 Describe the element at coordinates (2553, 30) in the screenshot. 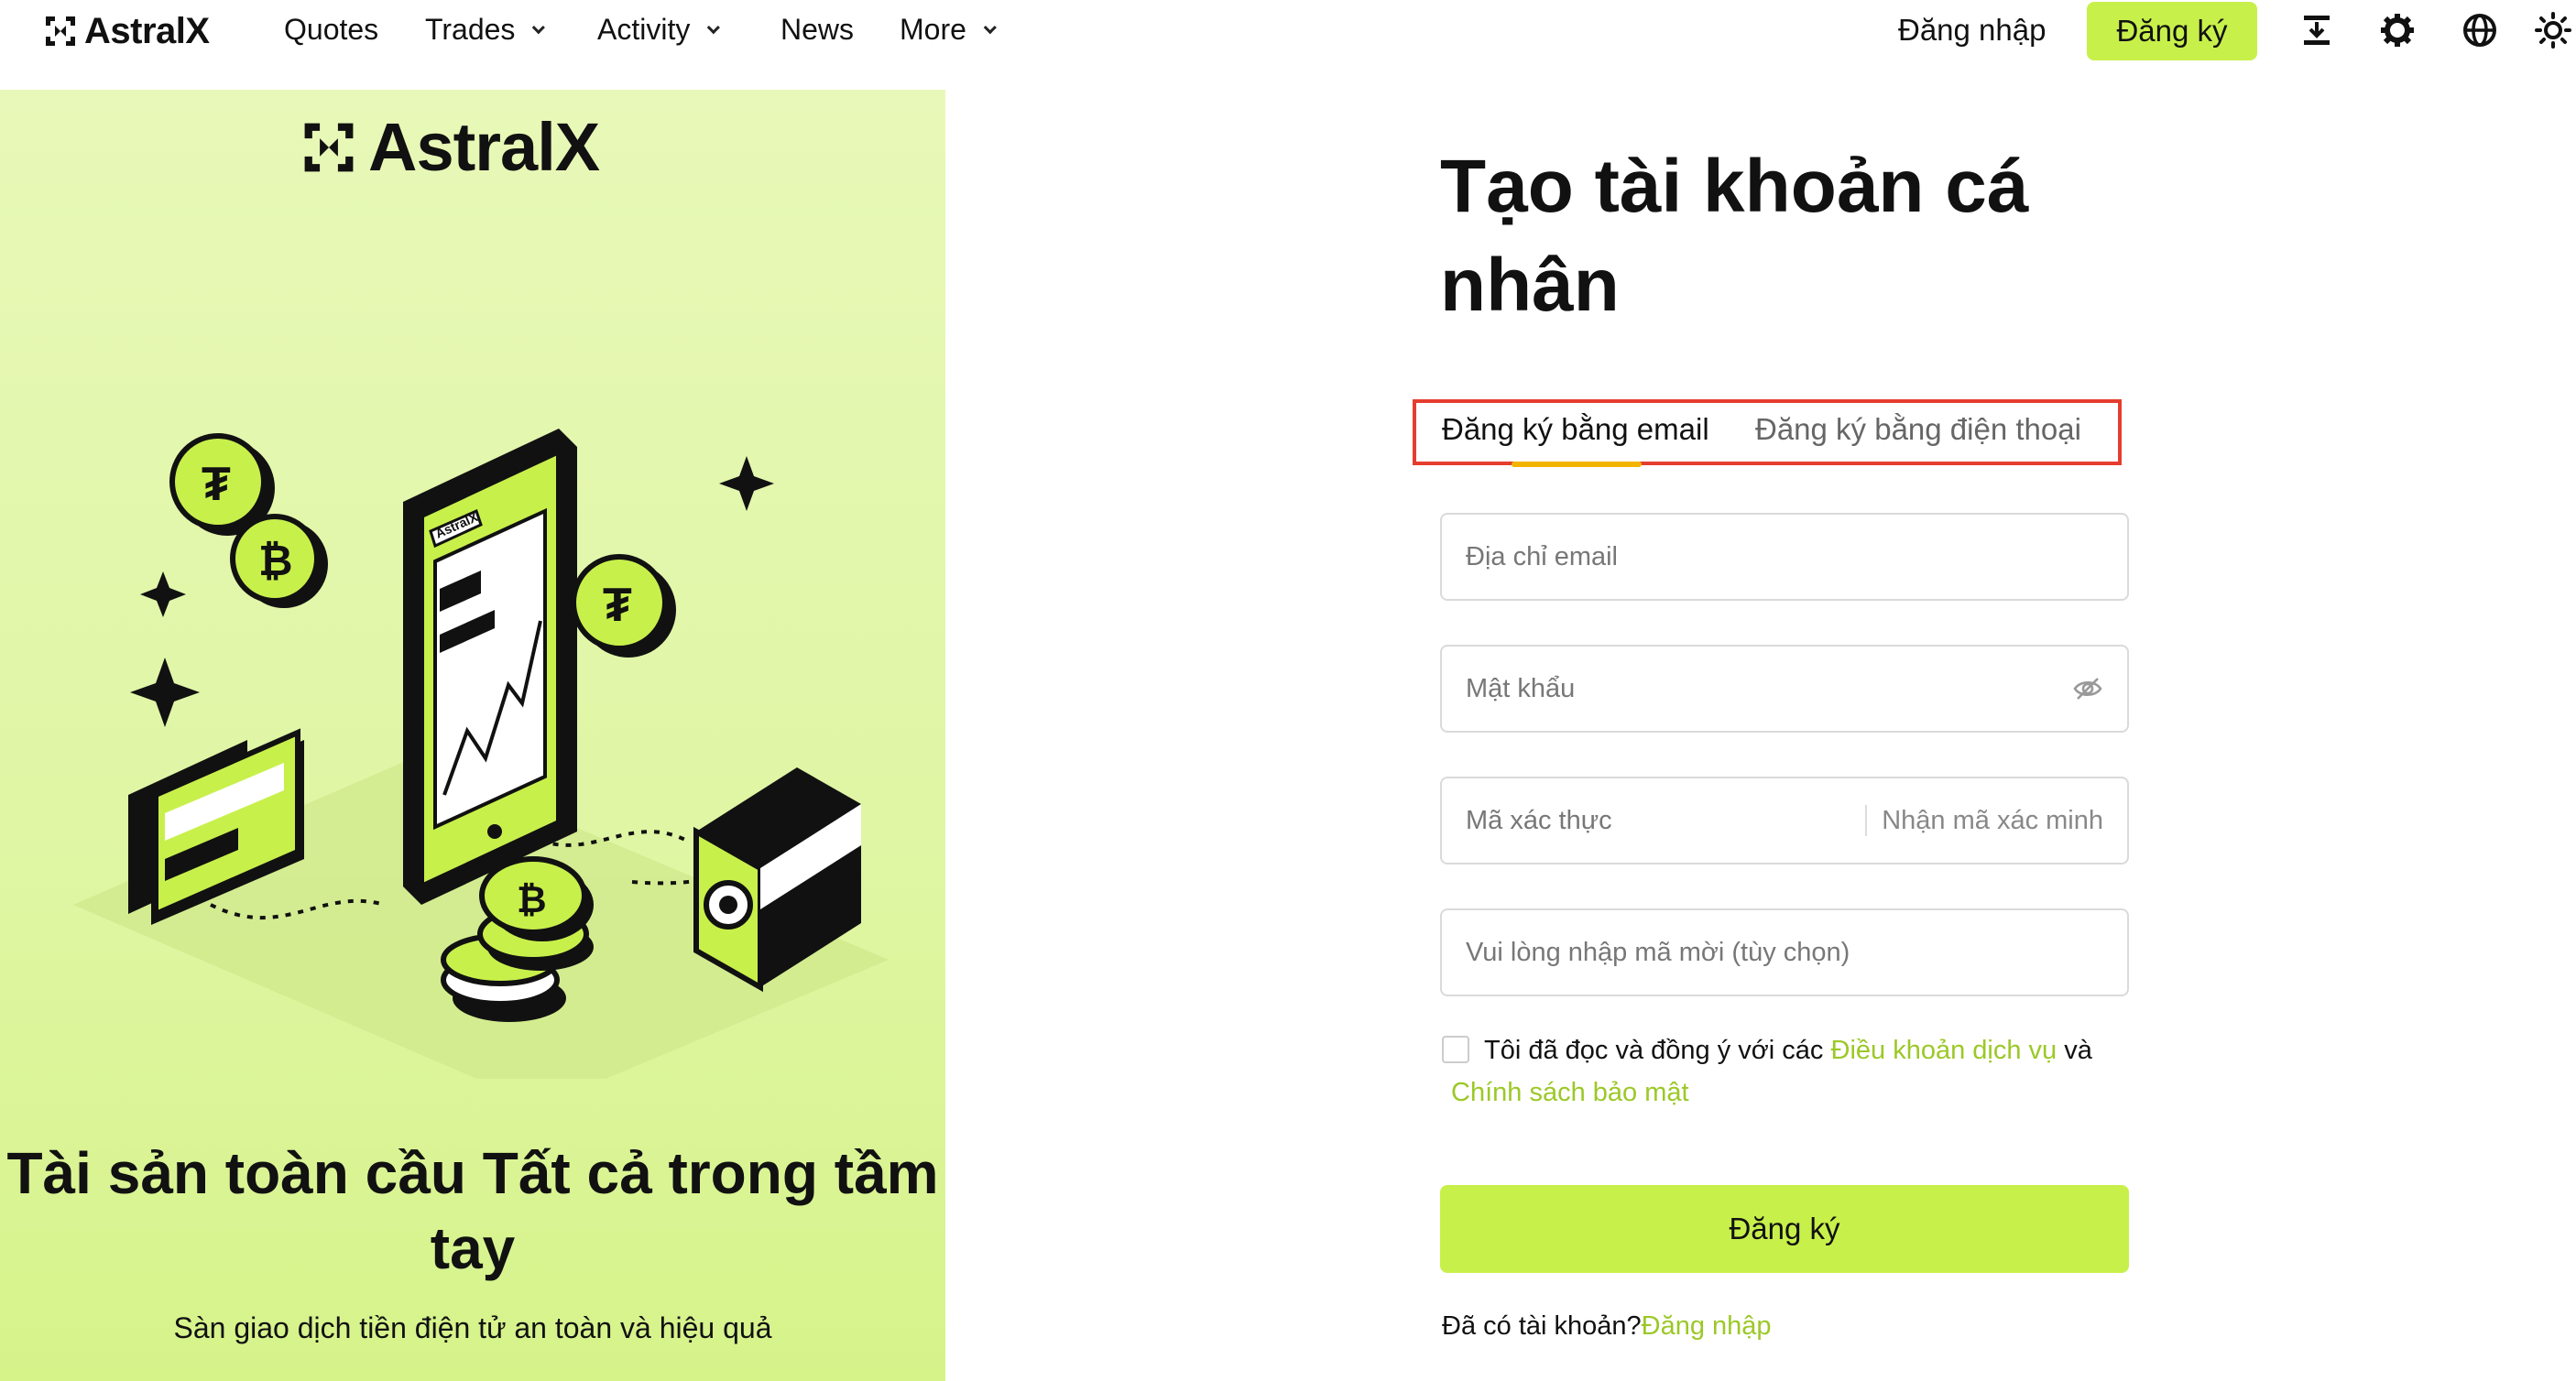

I see `sun-icon` at that location.